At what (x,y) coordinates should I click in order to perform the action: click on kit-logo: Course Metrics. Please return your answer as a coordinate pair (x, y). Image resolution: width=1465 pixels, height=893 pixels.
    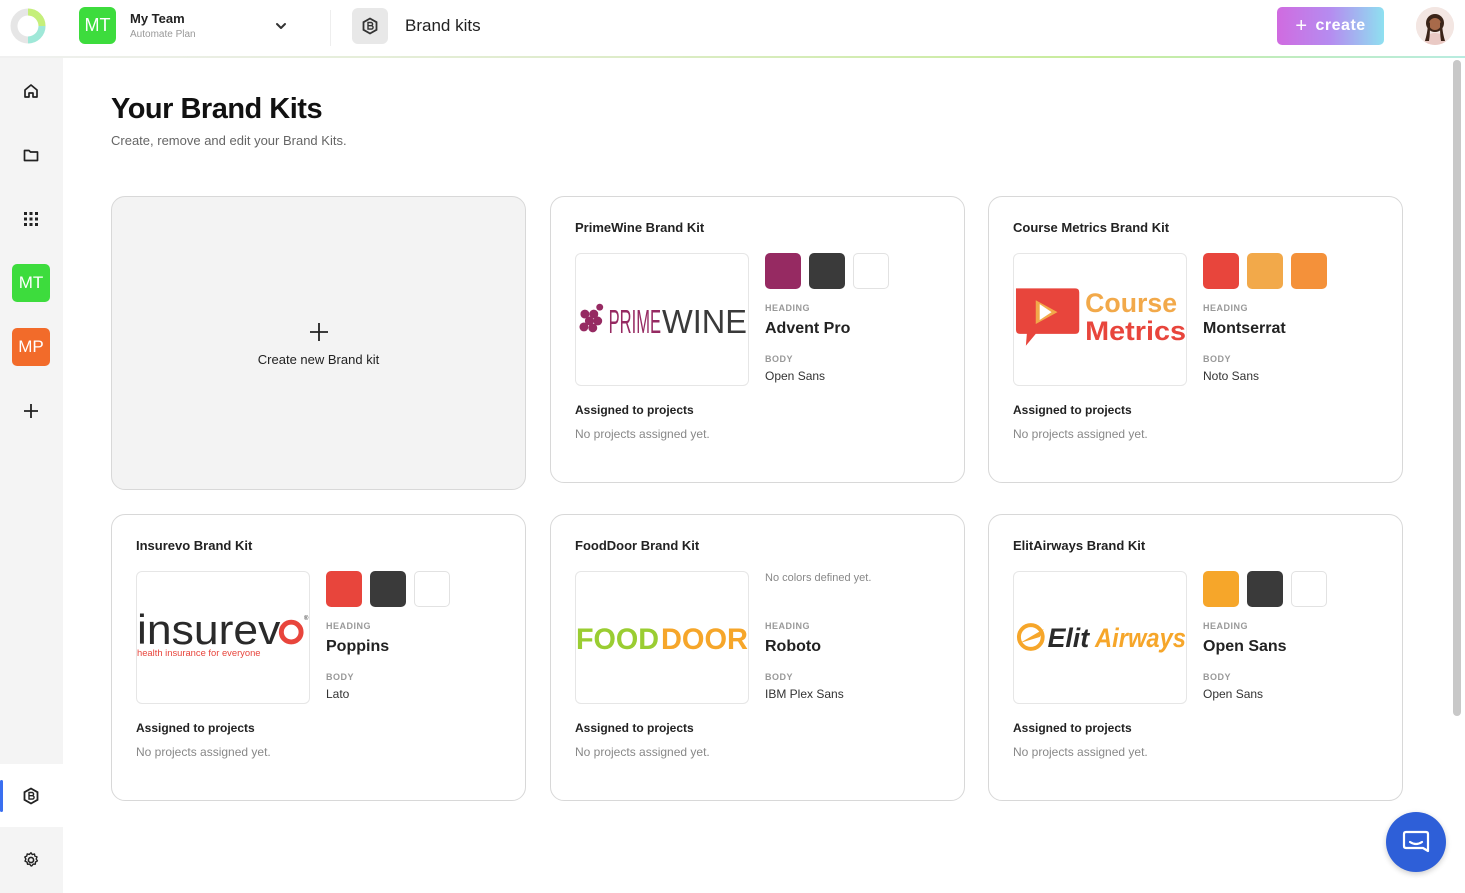
    Looking at the image, I should click on (1100, 319).